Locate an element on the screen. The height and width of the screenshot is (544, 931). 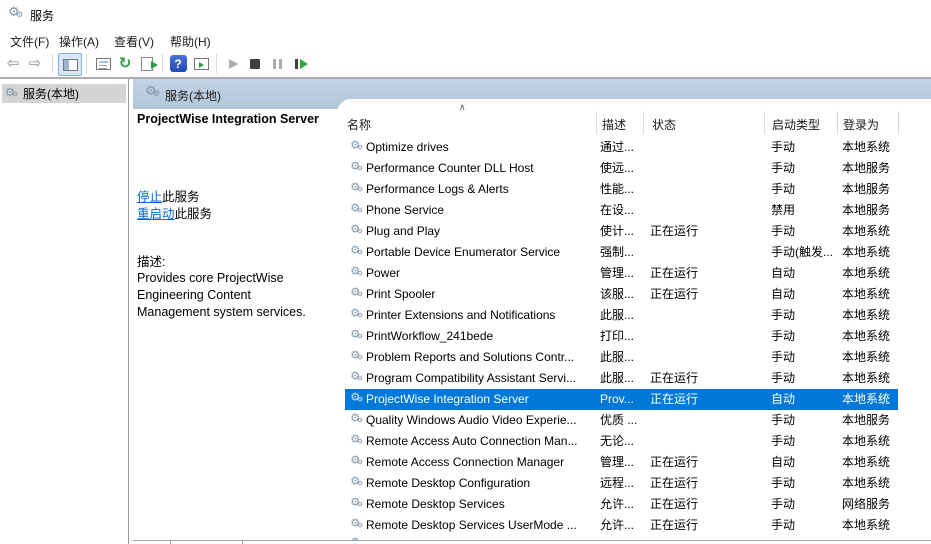
service-startup-cell: 禁用 is located at coordinates (783, 210).